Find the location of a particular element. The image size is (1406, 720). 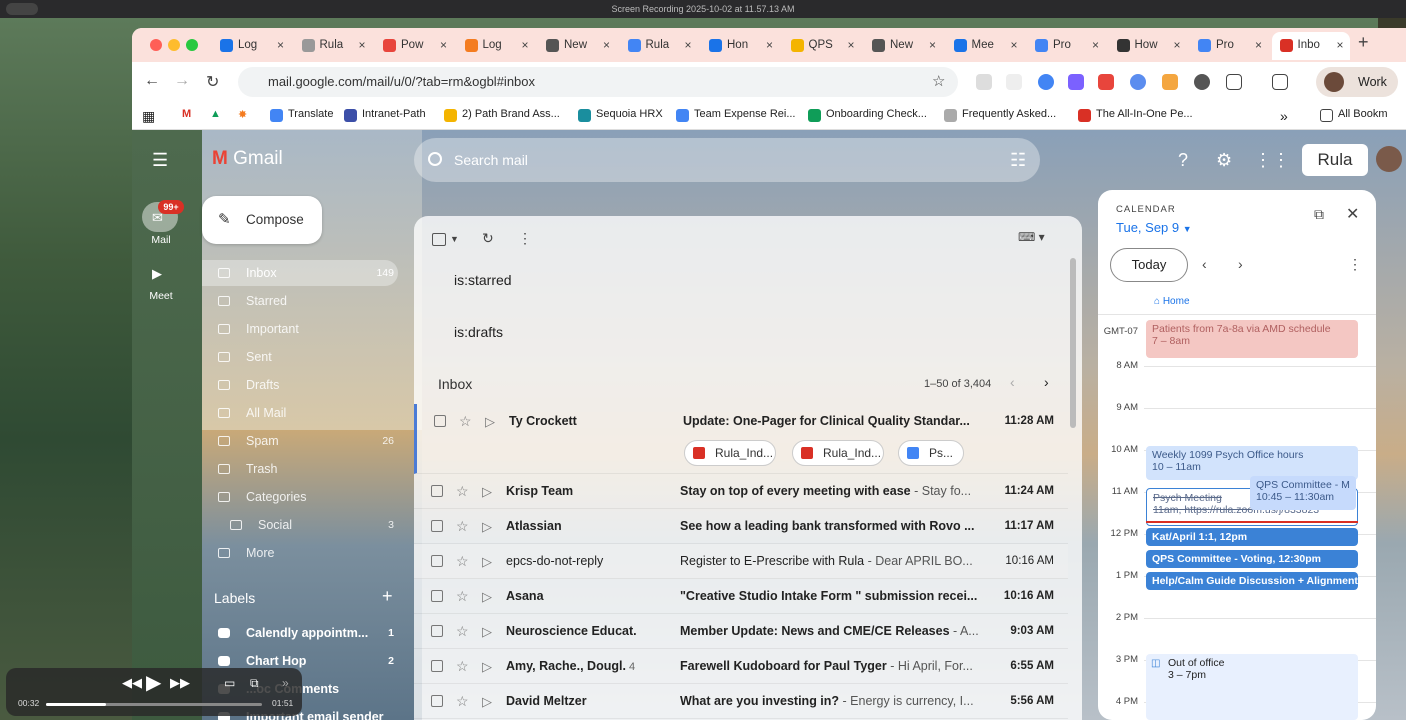

browser-tab: How × is located at coordinates (1148, 46).